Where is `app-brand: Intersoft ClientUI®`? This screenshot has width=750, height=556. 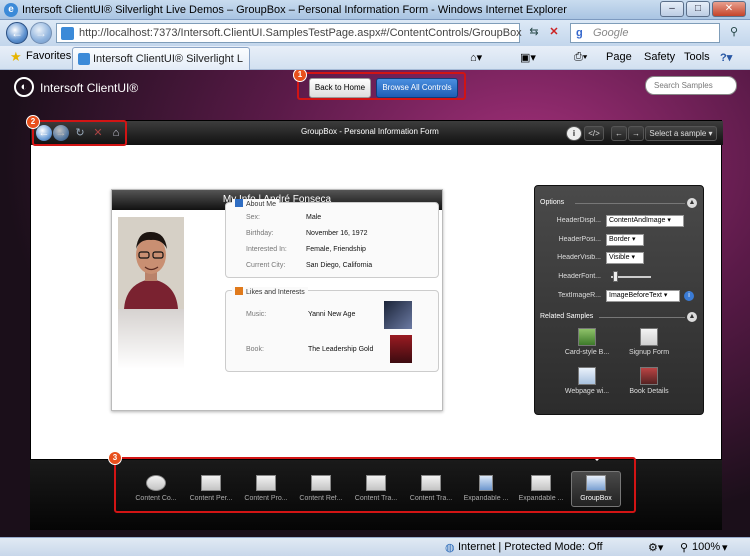
app-brand: Intersoft ClientUI® is located at coordinates (89, 88).